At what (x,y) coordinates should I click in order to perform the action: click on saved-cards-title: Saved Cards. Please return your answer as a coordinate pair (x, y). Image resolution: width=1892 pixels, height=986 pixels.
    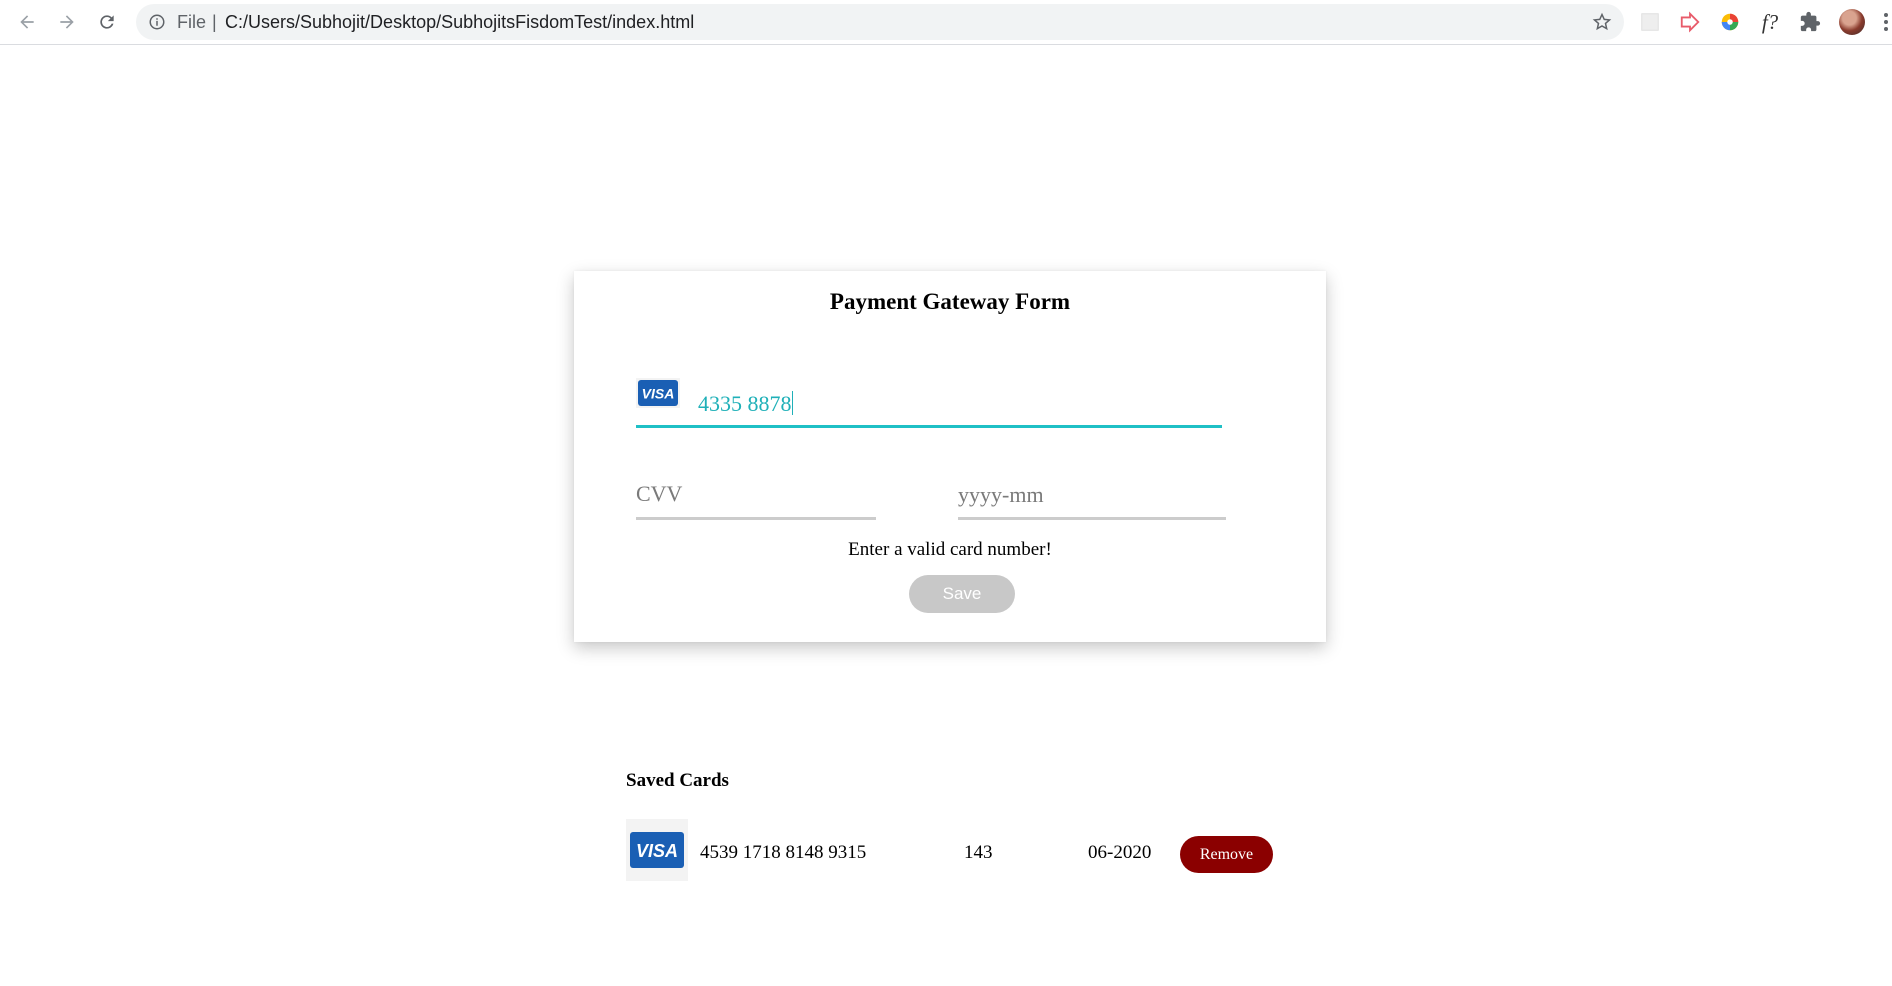
    Looking at the image, I should click on (677, 780).